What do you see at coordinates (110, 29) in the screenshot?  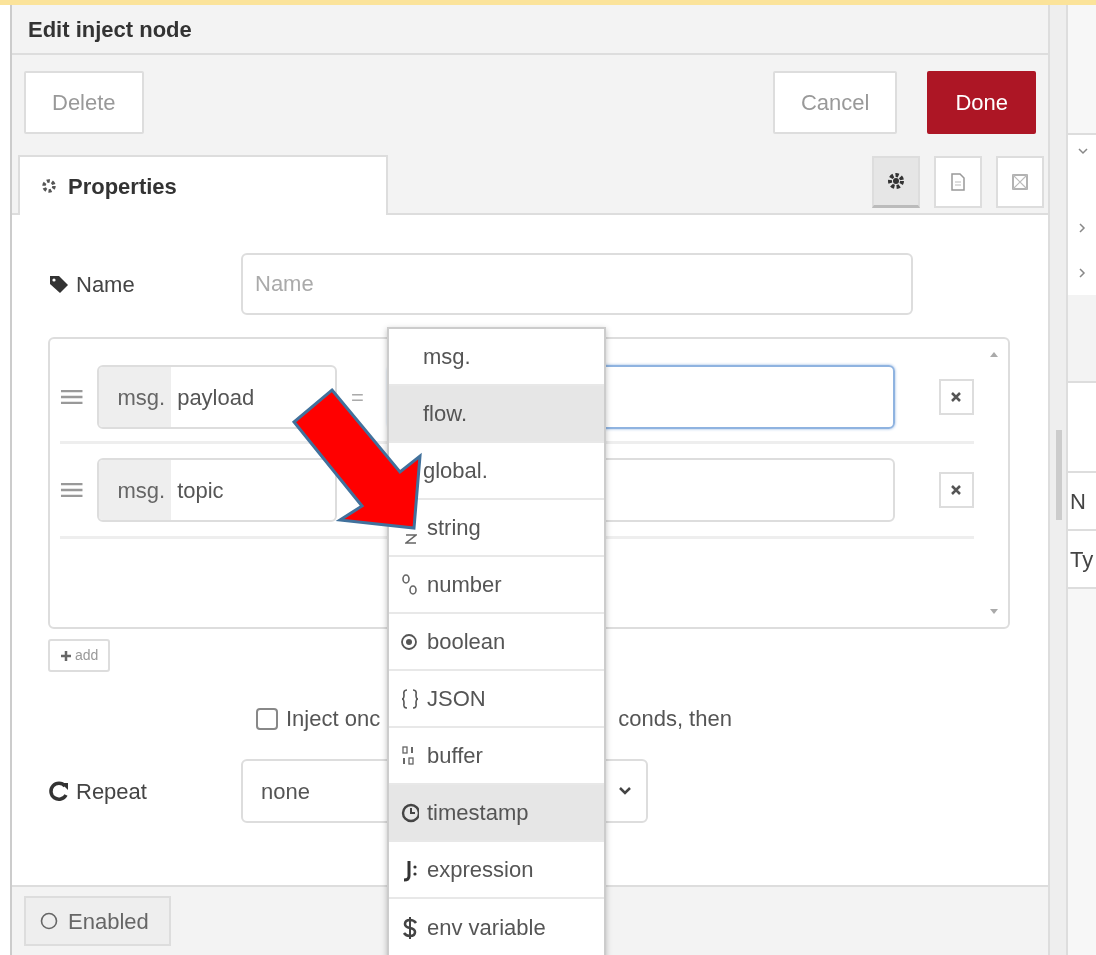 I see `dialog-title: Edit inject node` at bounding box center [110, 29].